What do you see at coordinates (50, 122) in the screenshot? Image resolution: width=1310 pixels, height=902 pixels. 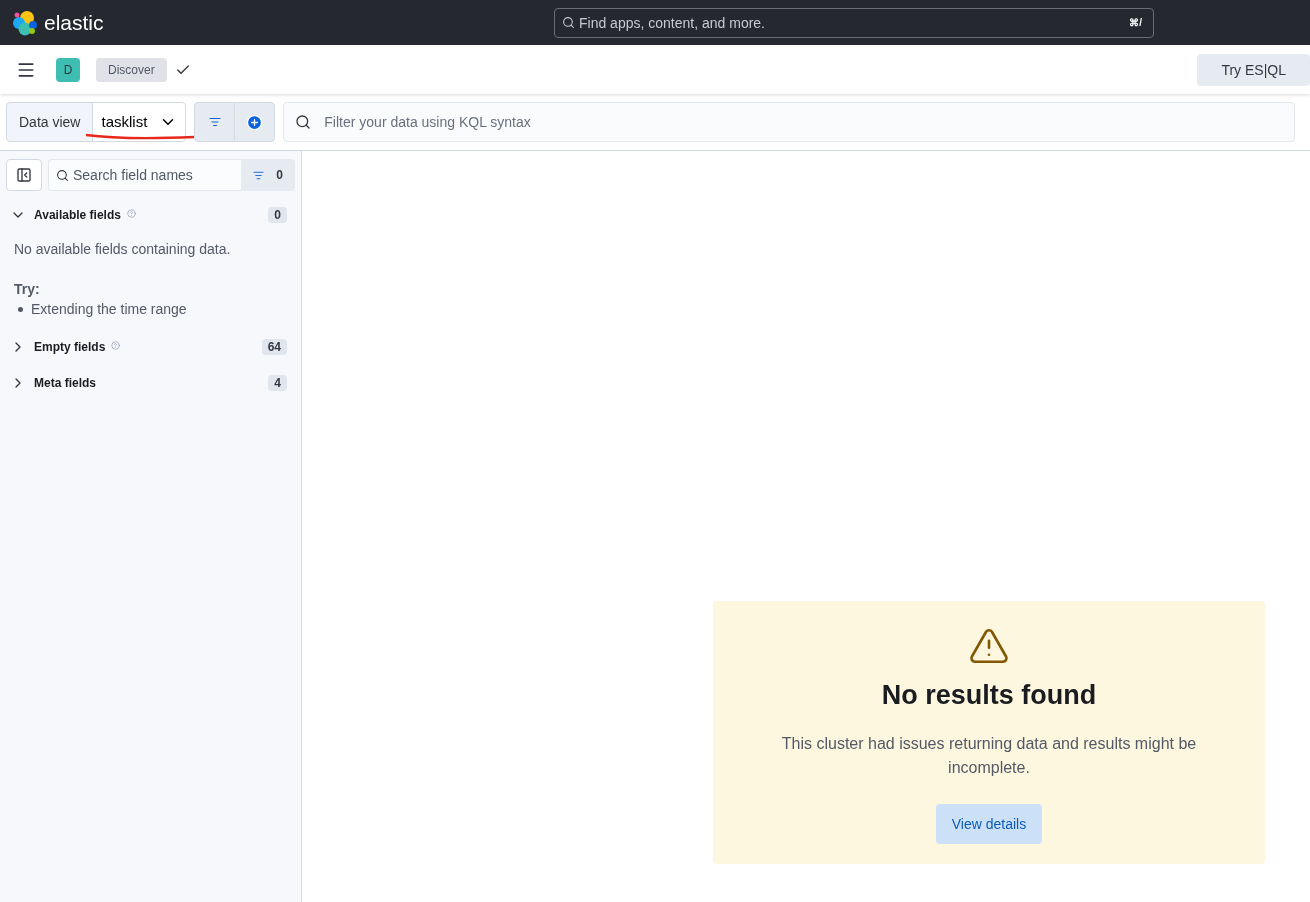 I see `data-view-label: Data view` at bounding box center [50, 122].